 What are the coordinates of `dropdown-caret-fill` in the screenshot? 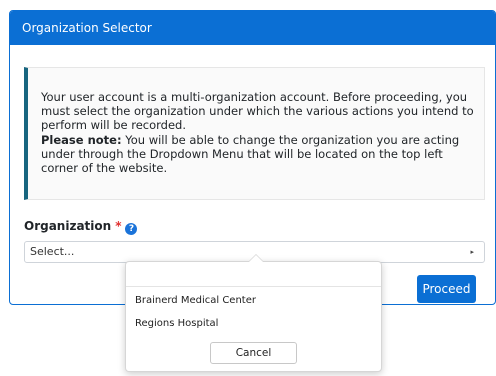 It's located at (256, 258).